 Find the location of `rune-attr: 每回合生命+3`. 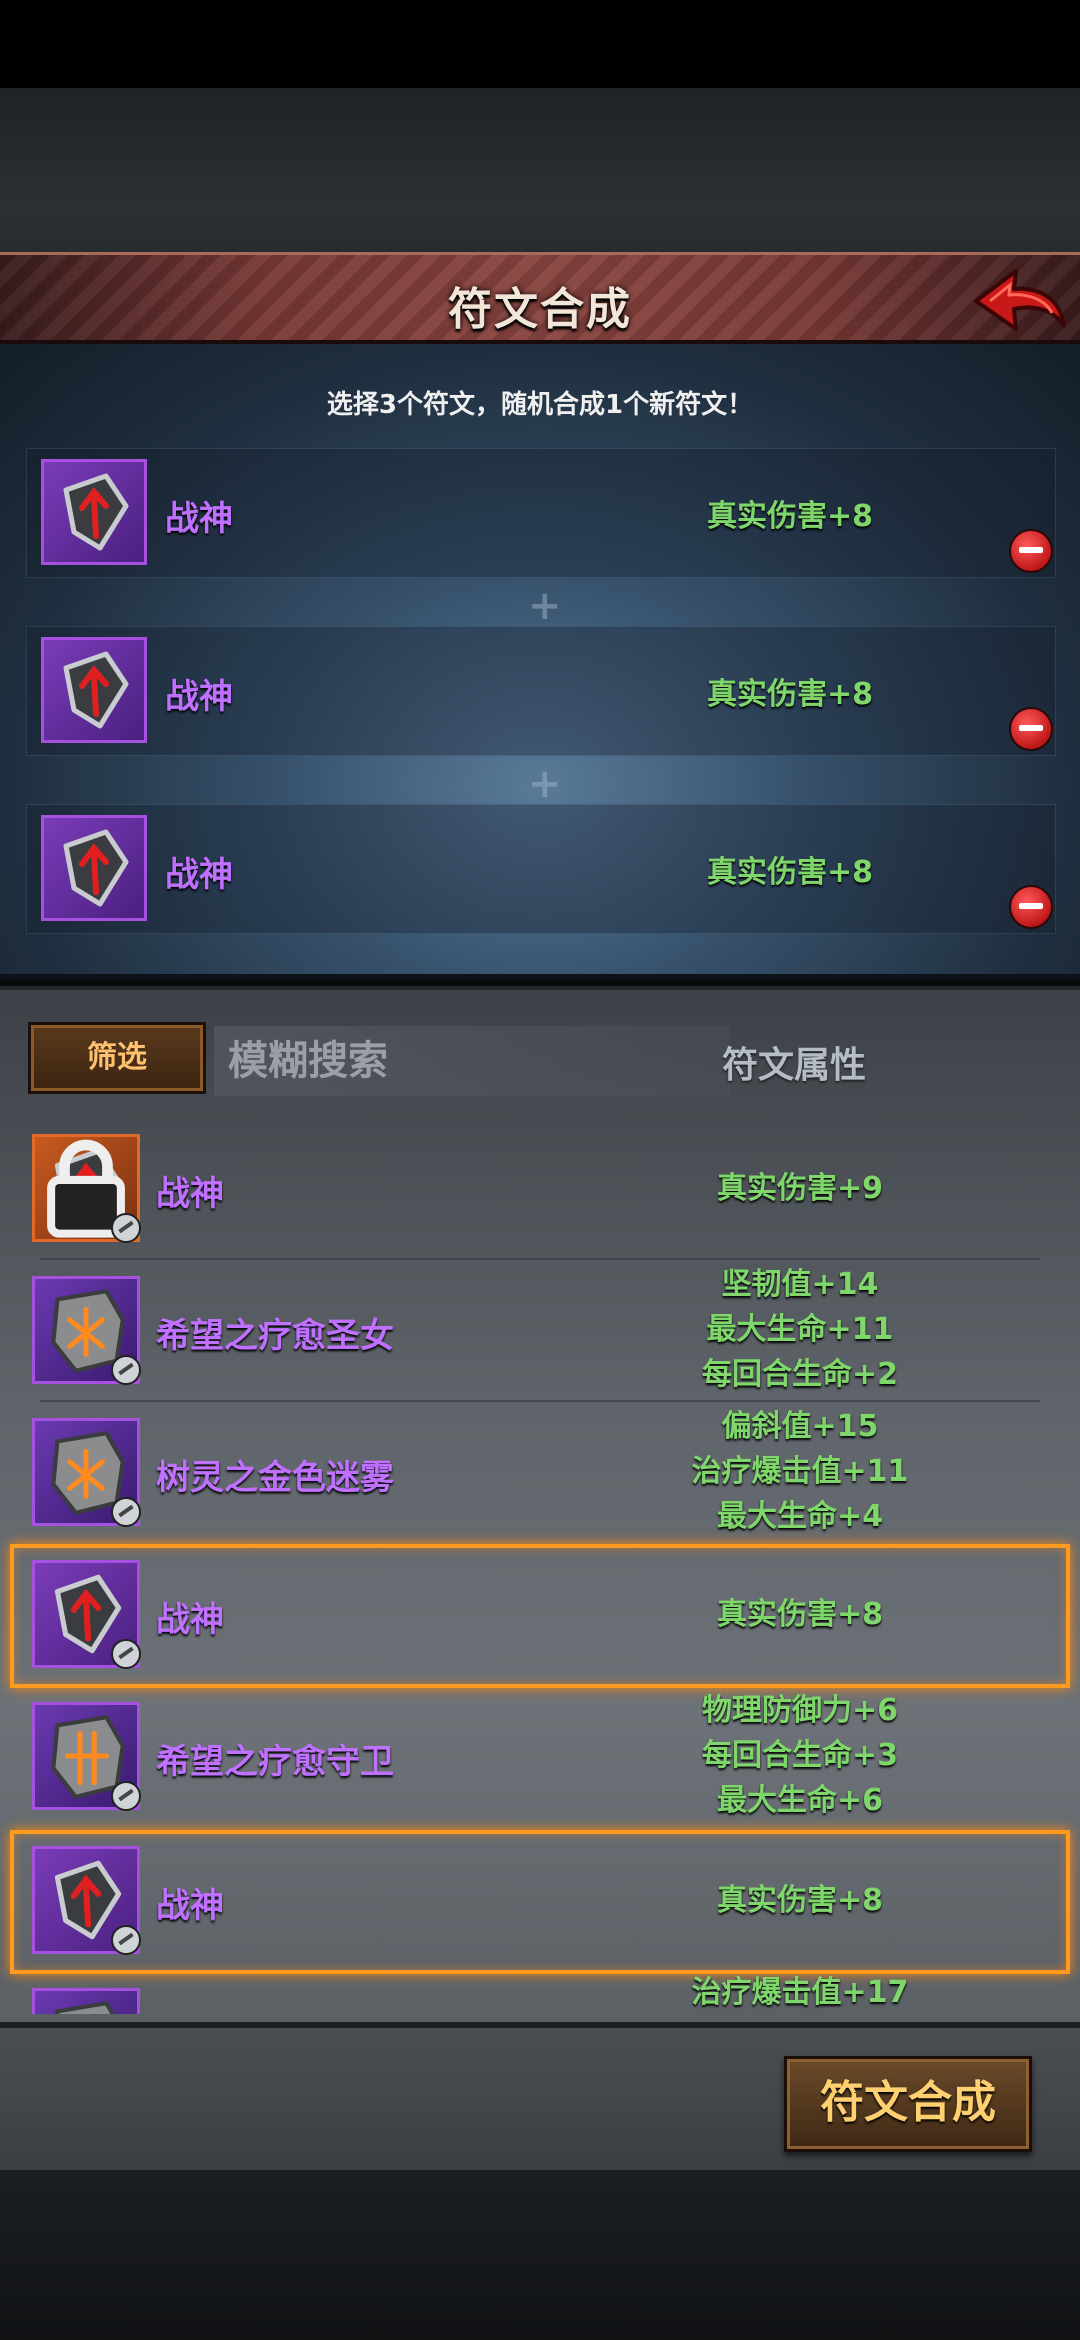

rune-attr: 每回合生命+3 is located at coordinates (799, 1755).